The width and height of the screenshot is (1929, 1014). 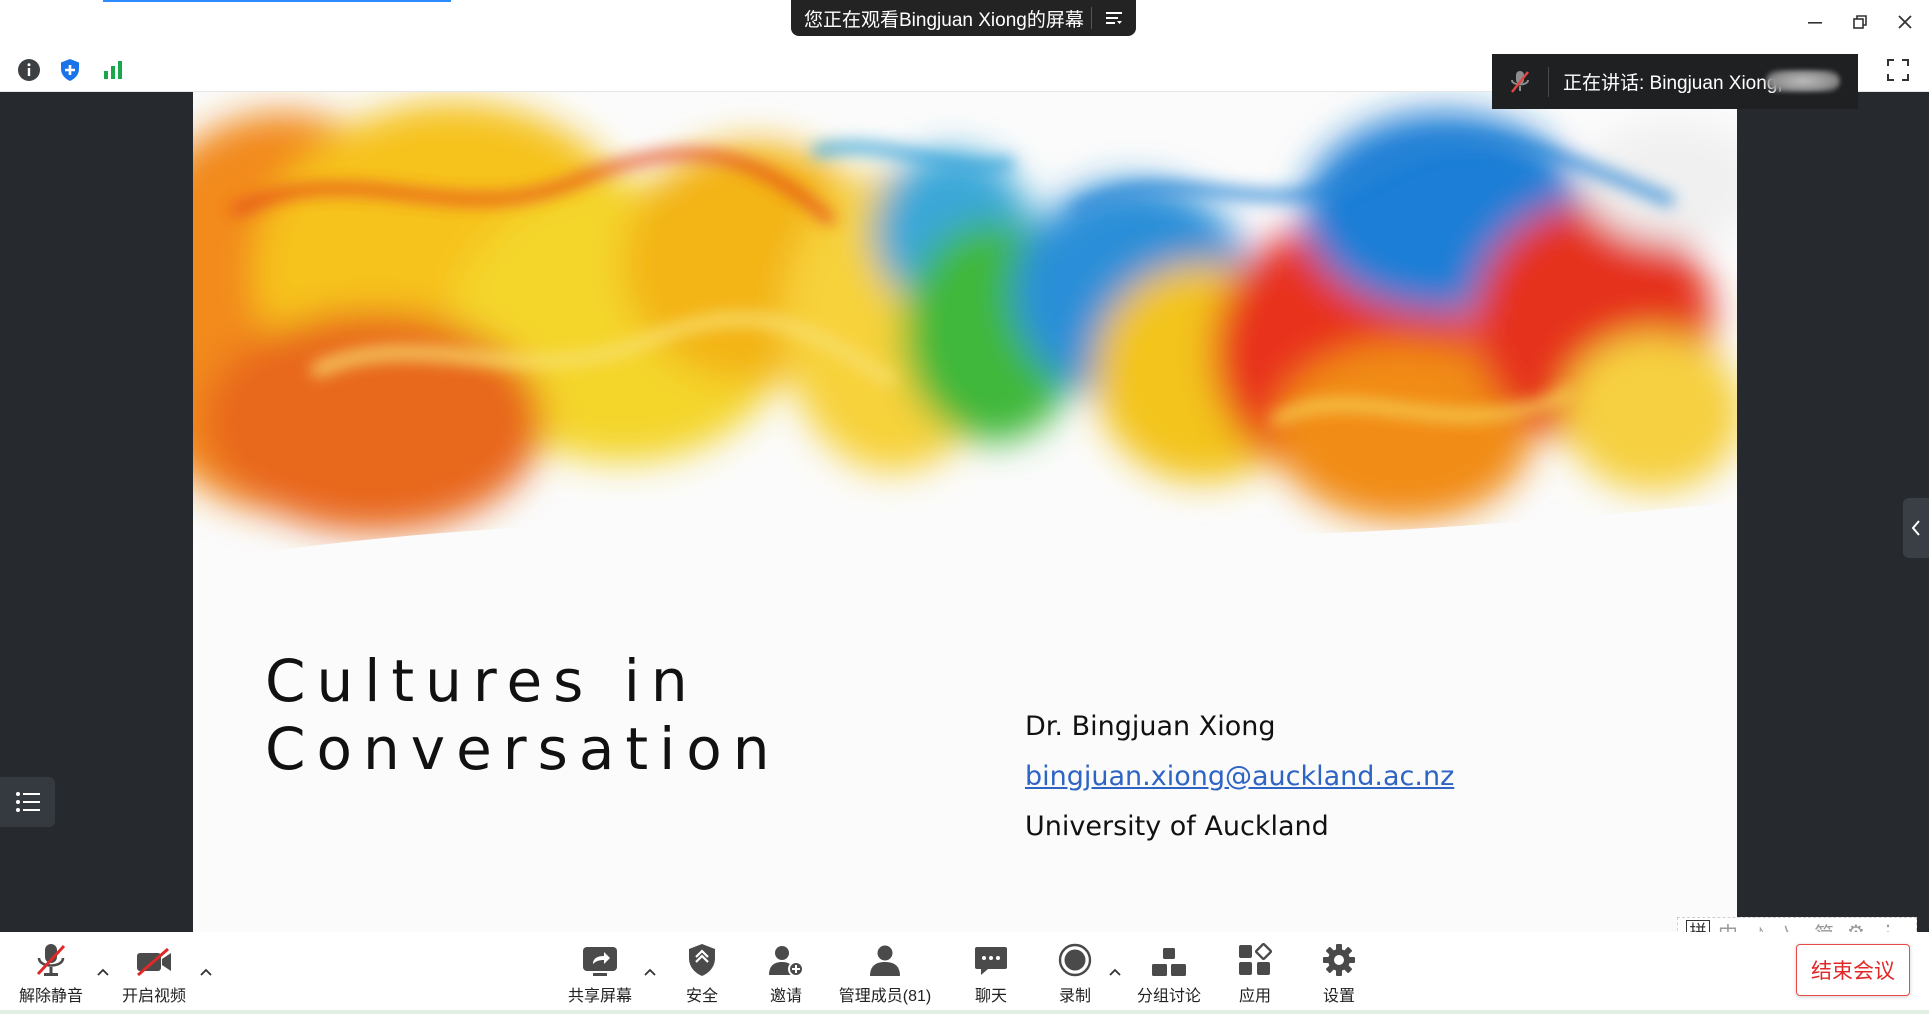 What do you see at coordinates (1853, 970) in the screenshot?
I see `end-meeting-button: 结束会议` at bounding box center [1853, 970].